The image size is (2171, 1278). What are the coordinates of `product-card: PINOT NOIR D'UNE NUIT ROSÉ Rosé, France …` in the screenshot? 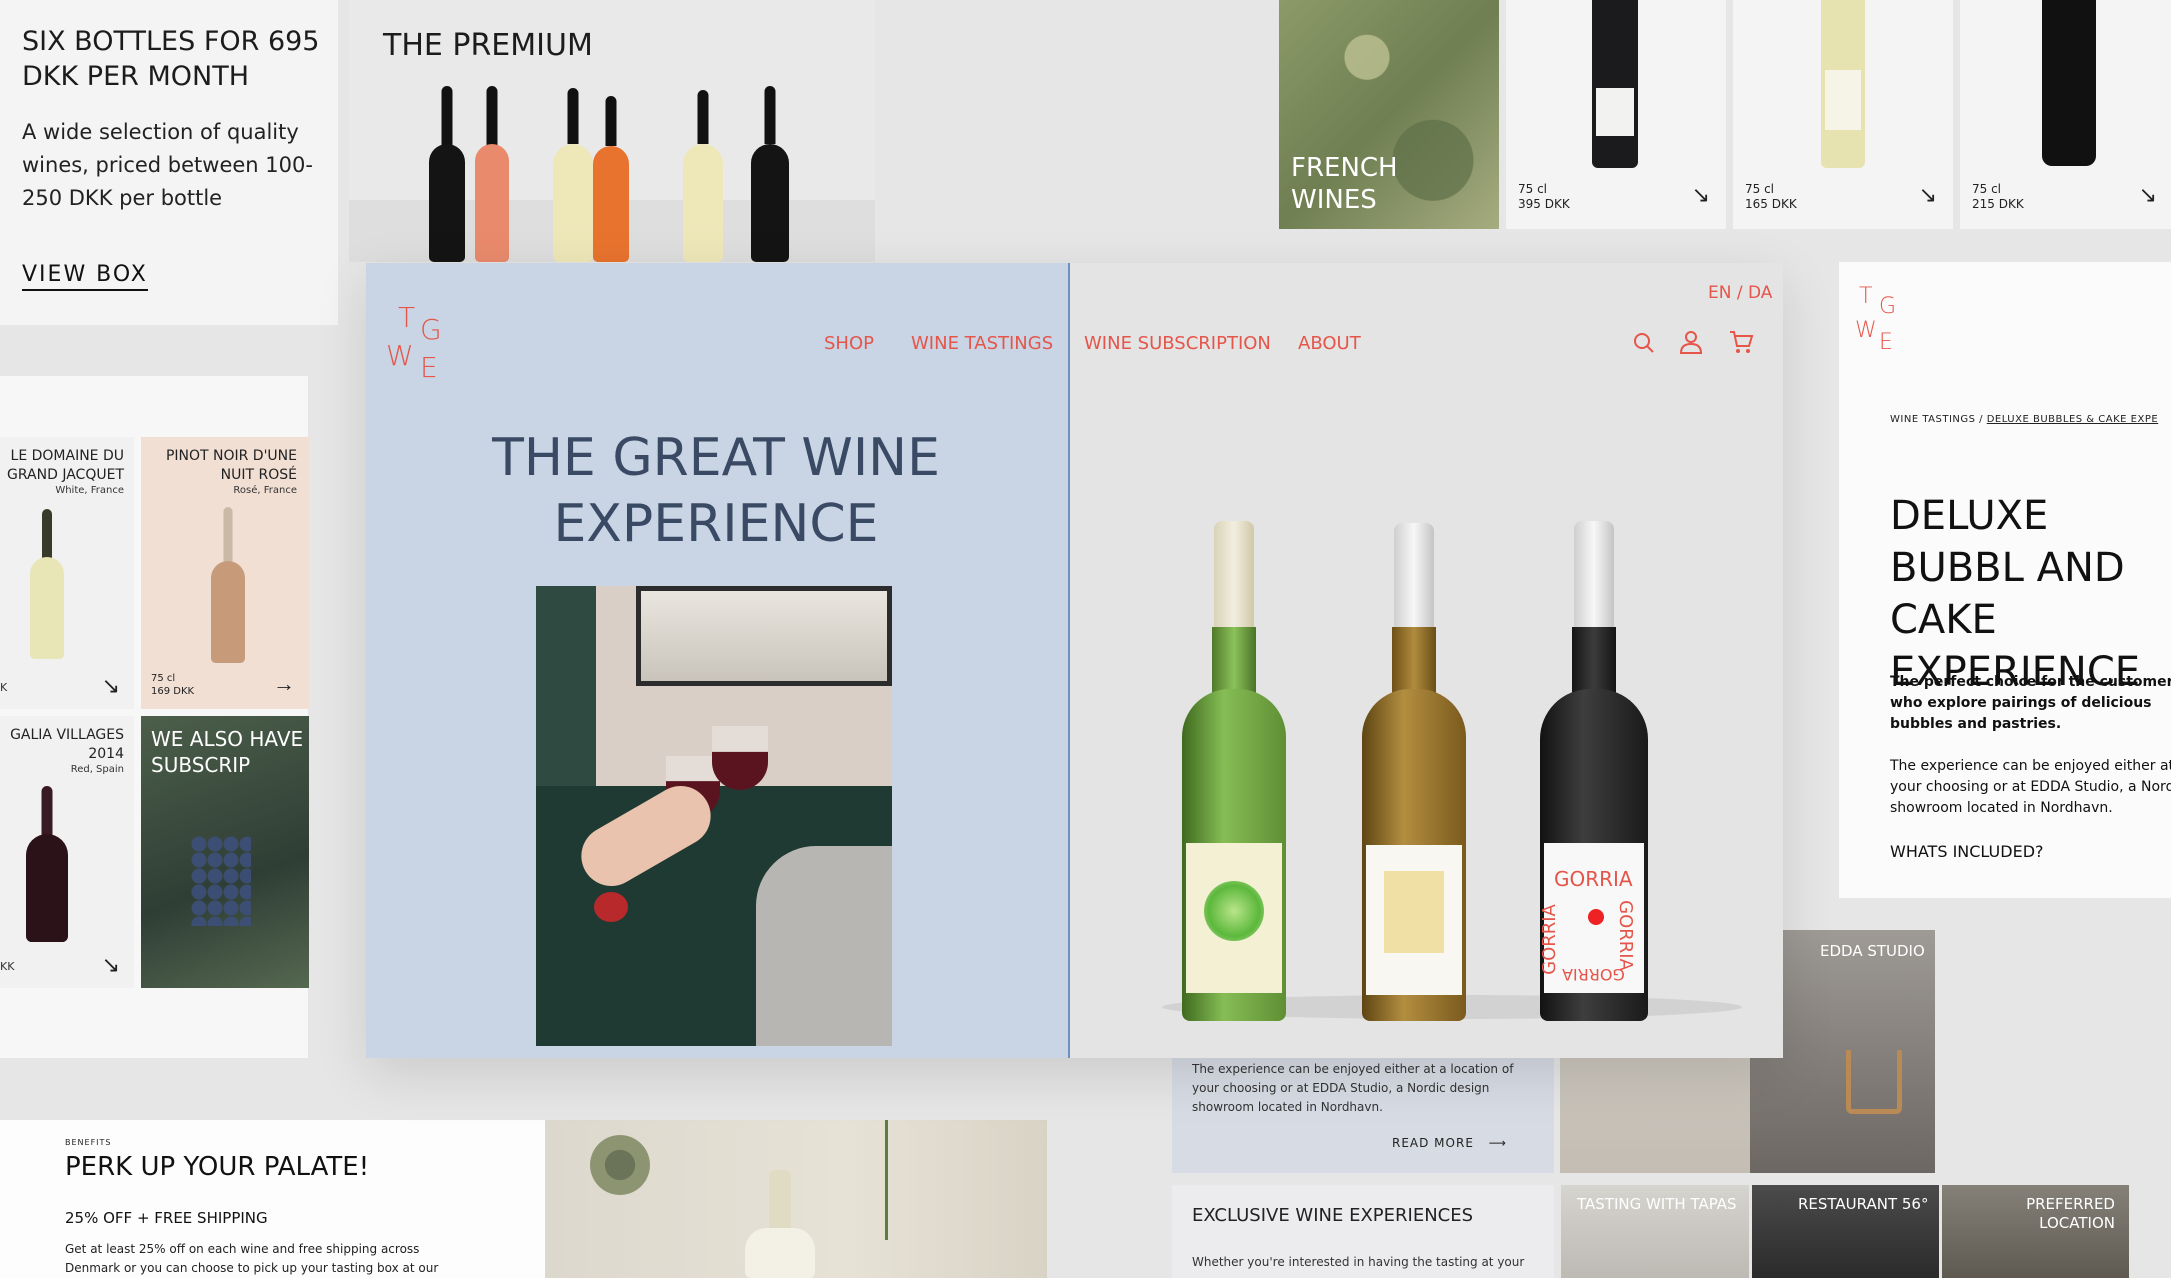 It's located at (225, 573).